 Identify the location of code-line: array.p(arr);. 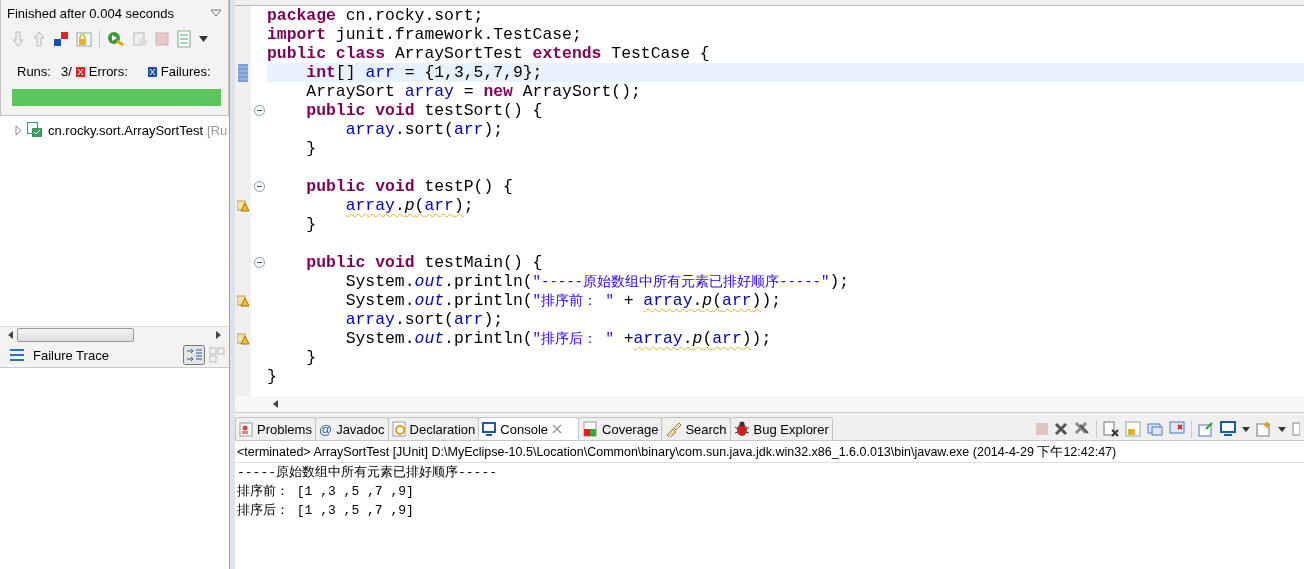
(409, 205).